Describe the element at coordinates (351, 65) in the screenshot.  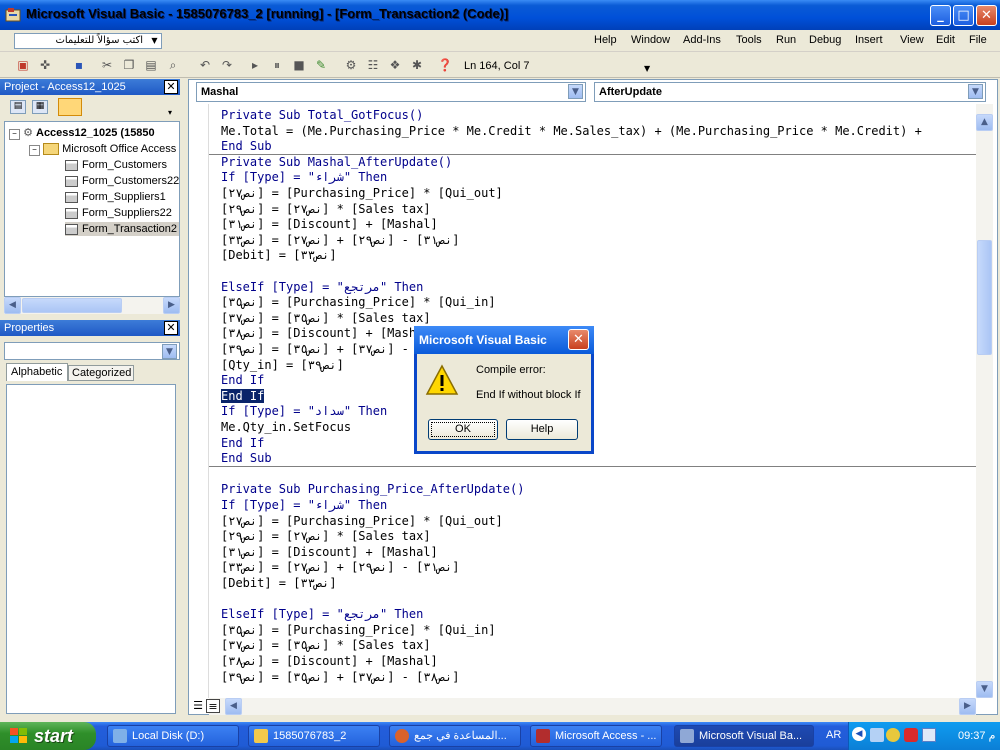
I see `project-explorer-icon: ⚙` at that location.